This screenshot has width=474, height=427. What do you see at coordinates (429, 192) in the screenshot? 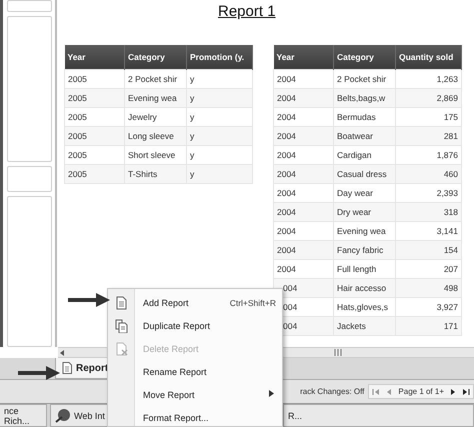
I see `table-cell: 2,393` at bounding box center [429, 192].